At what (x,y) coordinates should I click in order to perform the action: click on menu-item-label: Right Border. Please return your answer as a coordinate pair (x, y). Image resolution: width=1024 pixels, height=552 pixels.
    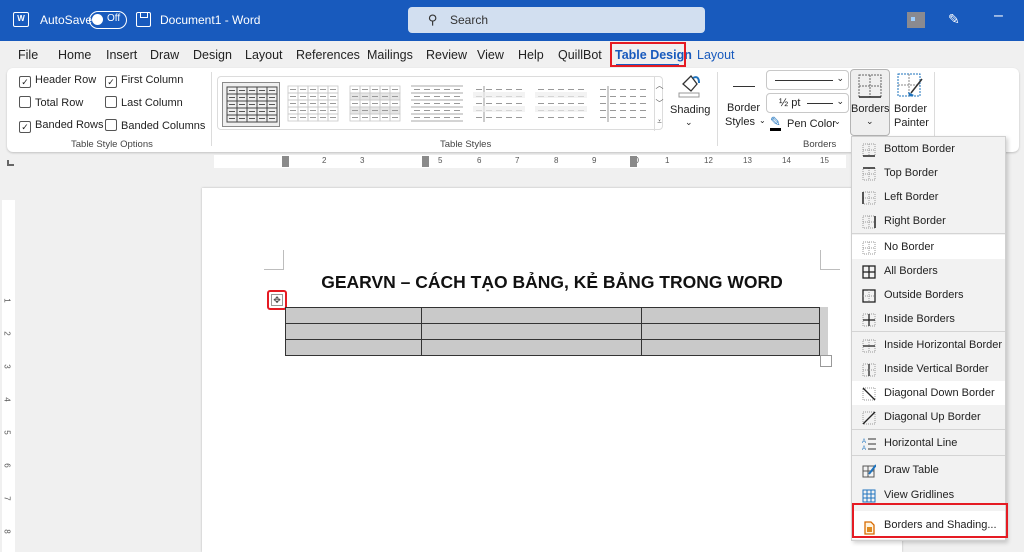
    Looking at the image, I should click on (915, 221).